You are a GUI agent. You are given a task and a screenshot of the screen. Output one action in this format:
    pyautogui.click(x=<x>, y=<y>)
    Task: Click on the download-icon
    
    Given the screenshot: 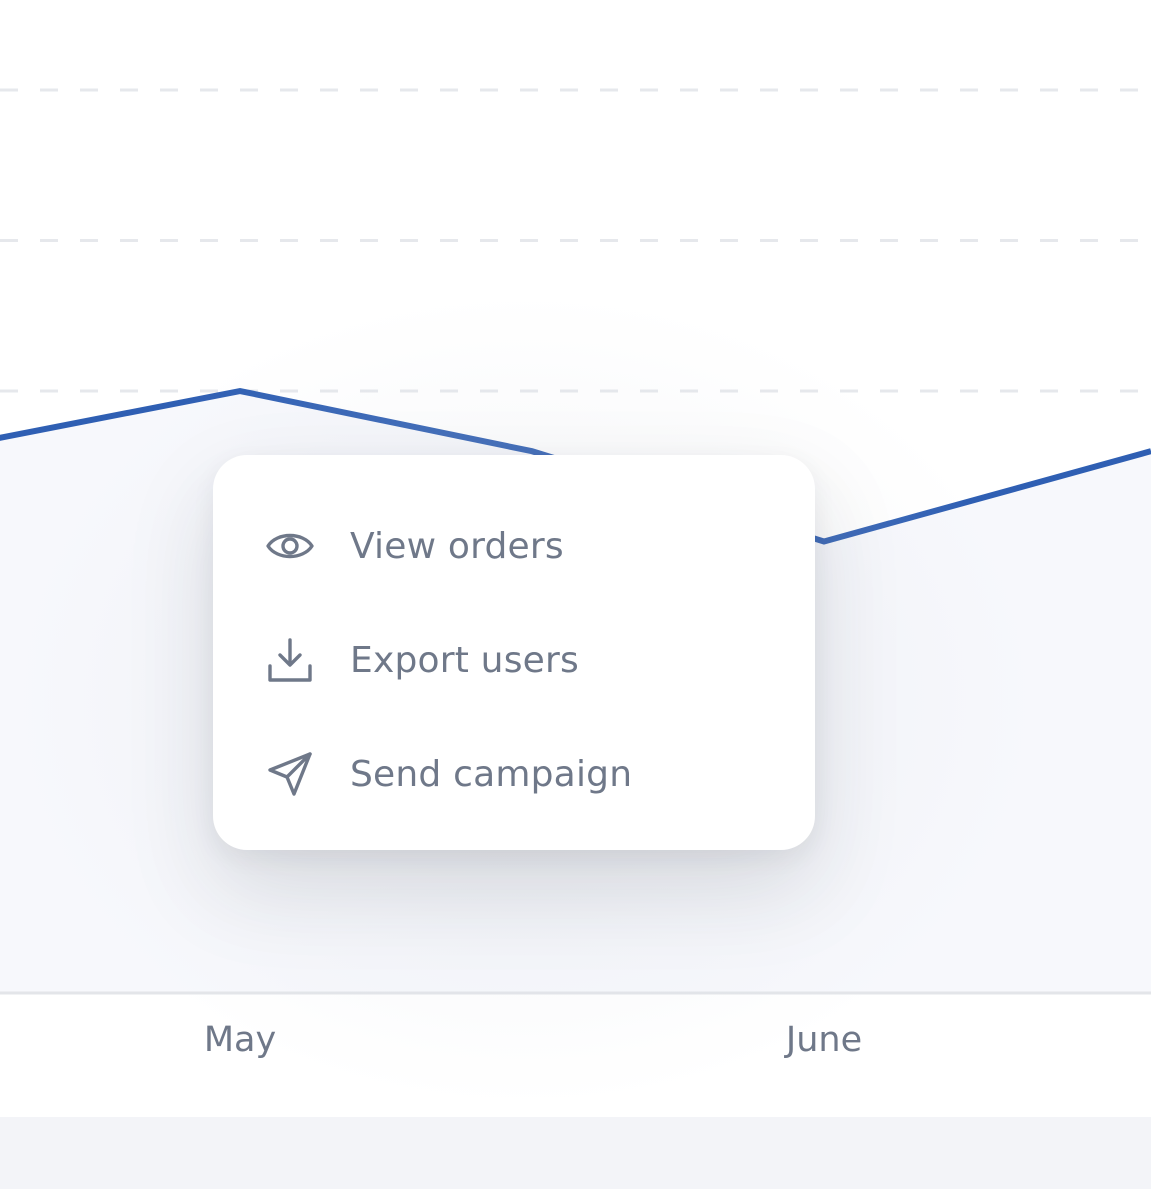 What is the action you would take?
    pyautogui.click(x=290, y=660)
    